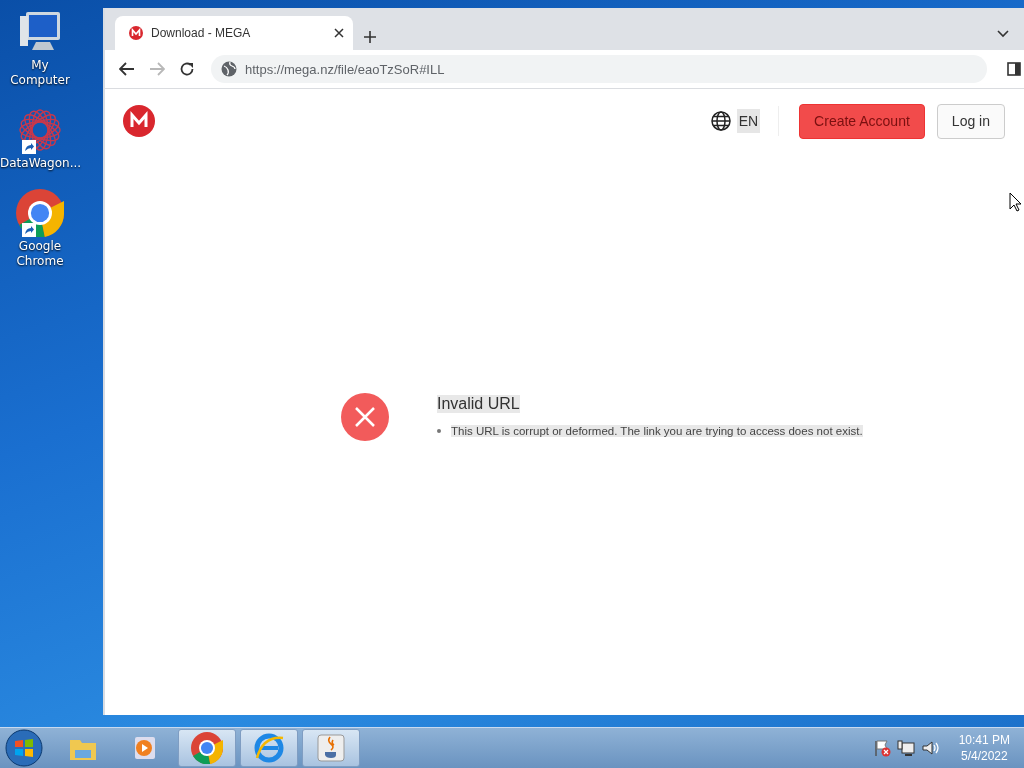  Describe the element at coordinates (40, 130) in the screenshot. I see `network-star-icon` at that location.